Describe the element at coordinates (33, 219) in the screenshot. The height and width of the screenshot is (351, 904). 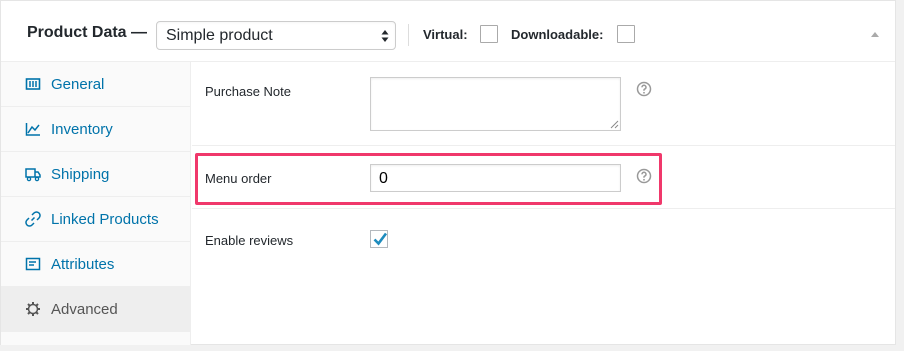
I see `link-icon` at that location.